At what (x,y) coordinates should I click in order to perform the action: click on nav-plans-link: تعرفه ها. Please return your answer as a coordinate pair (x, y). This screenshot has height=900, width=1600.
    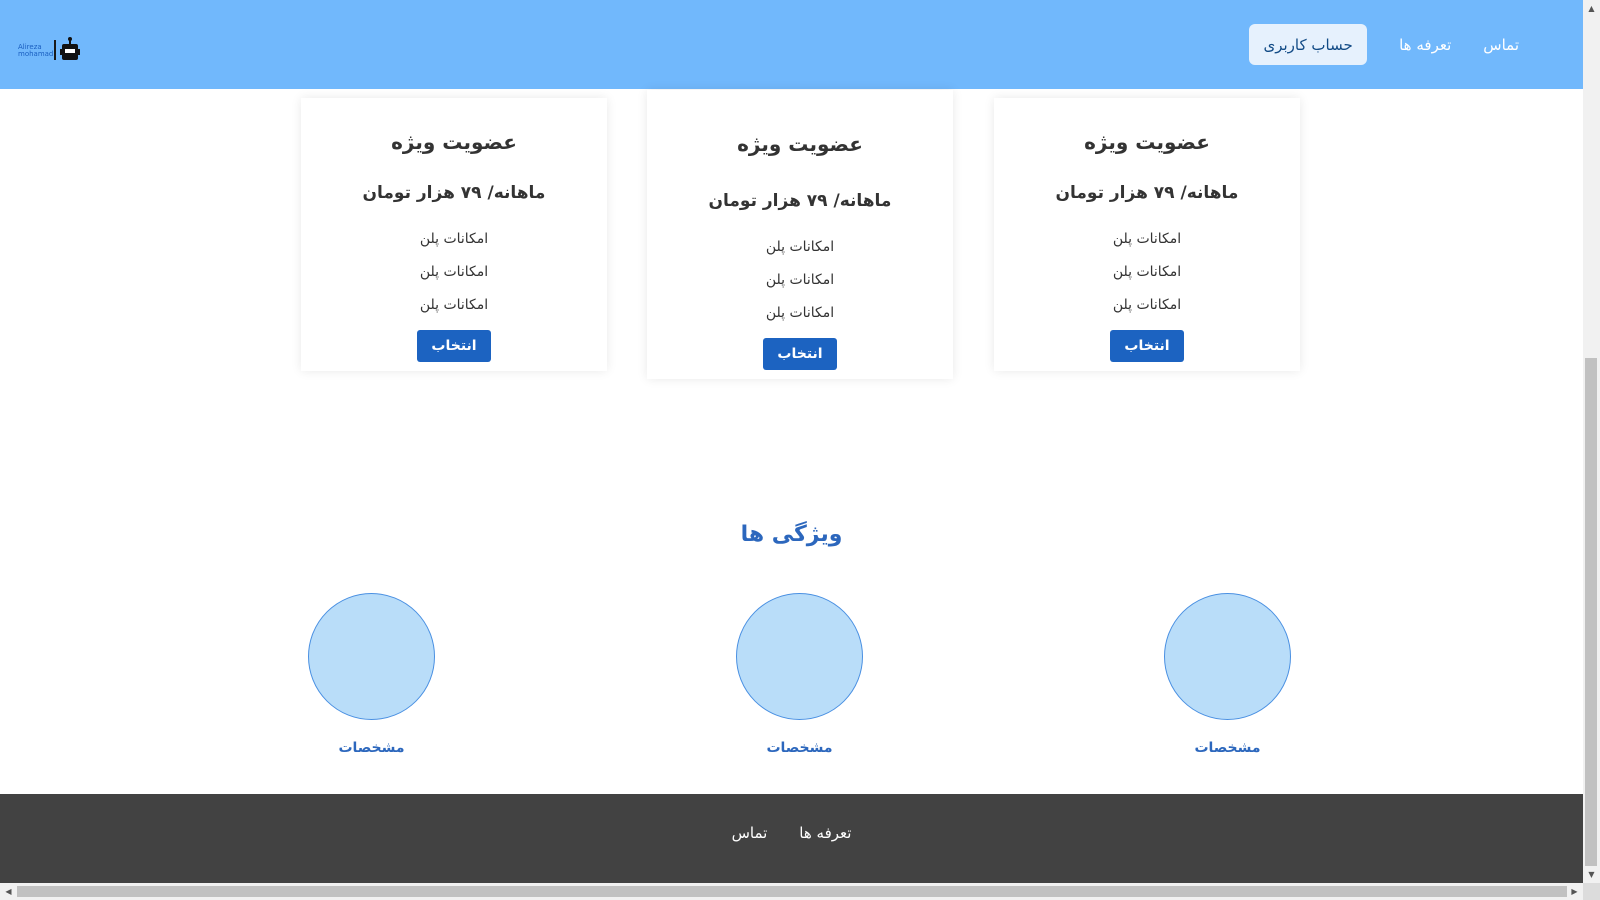
    Looking at the image, I should click on (1425, 45).